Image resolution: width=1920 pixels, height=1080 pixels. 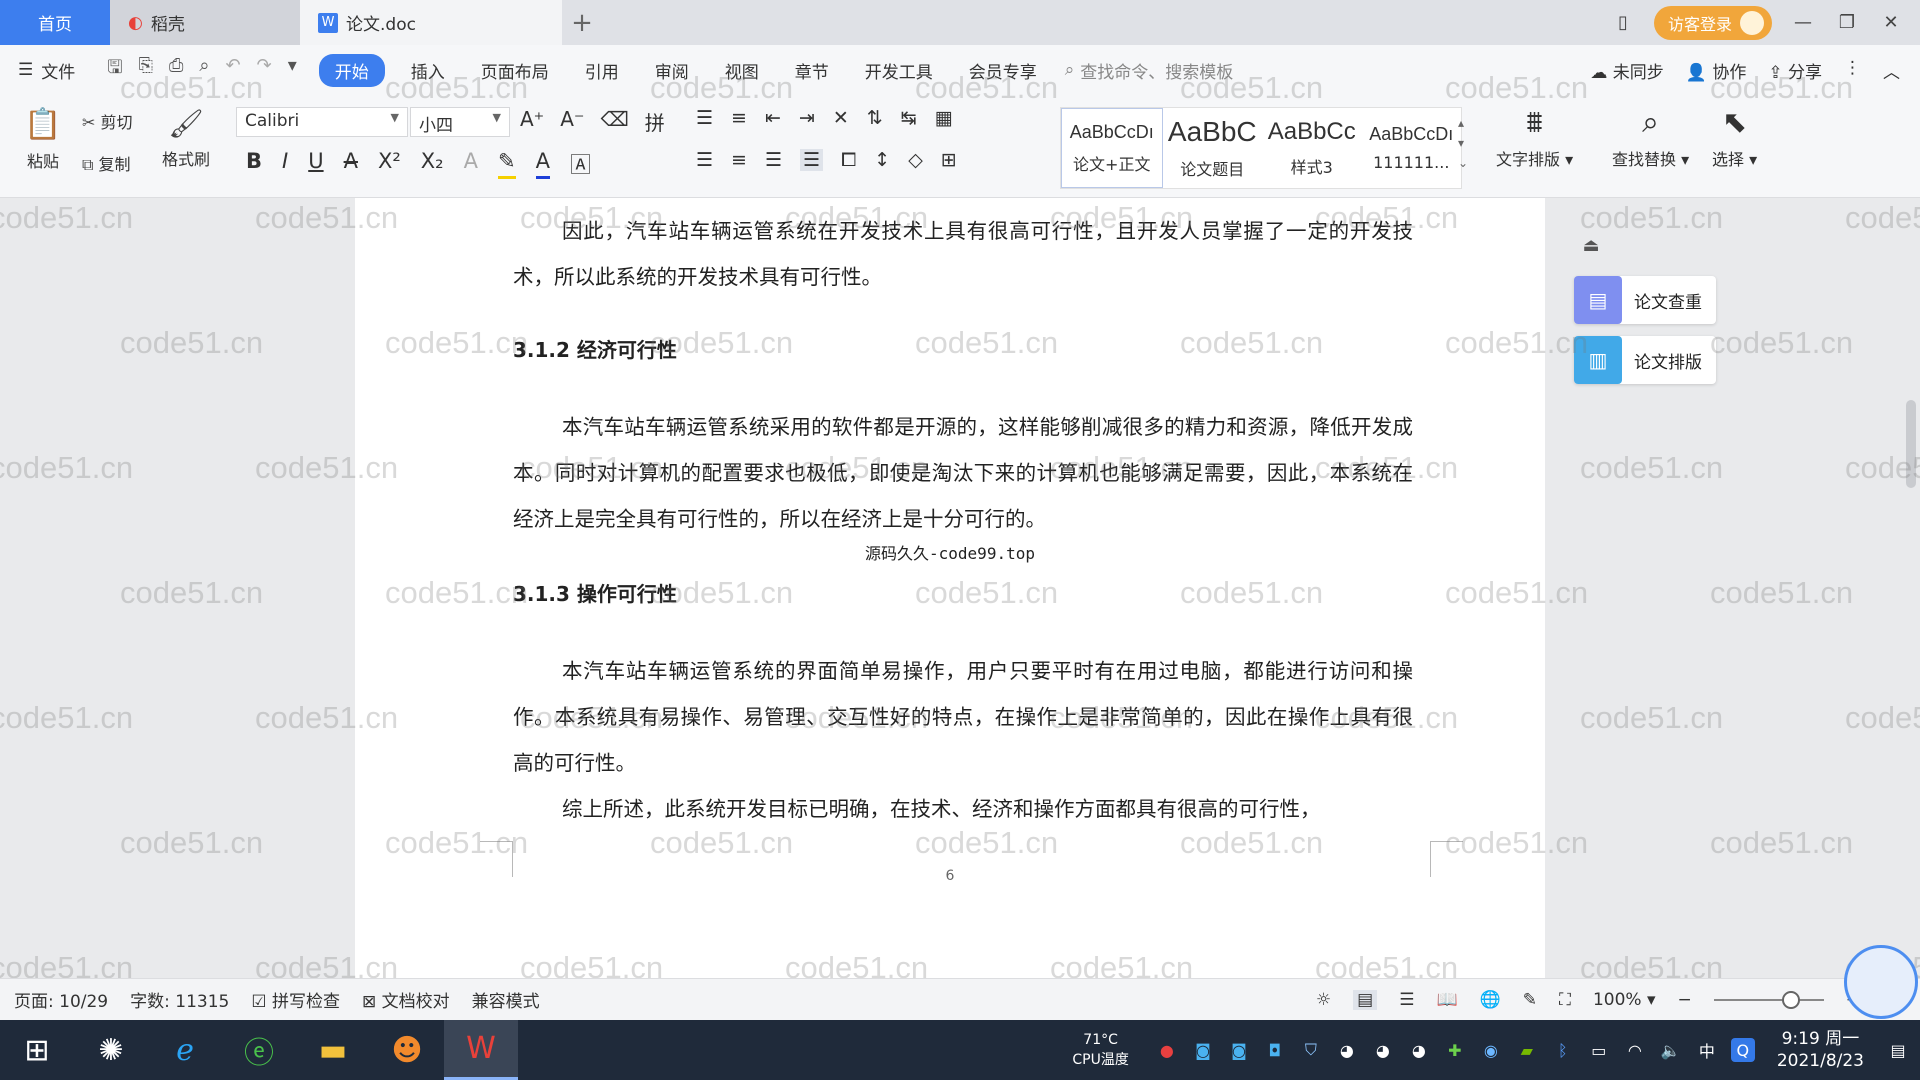 I want to click on wps-writer-icon: W, so click(x=481, y=1050).